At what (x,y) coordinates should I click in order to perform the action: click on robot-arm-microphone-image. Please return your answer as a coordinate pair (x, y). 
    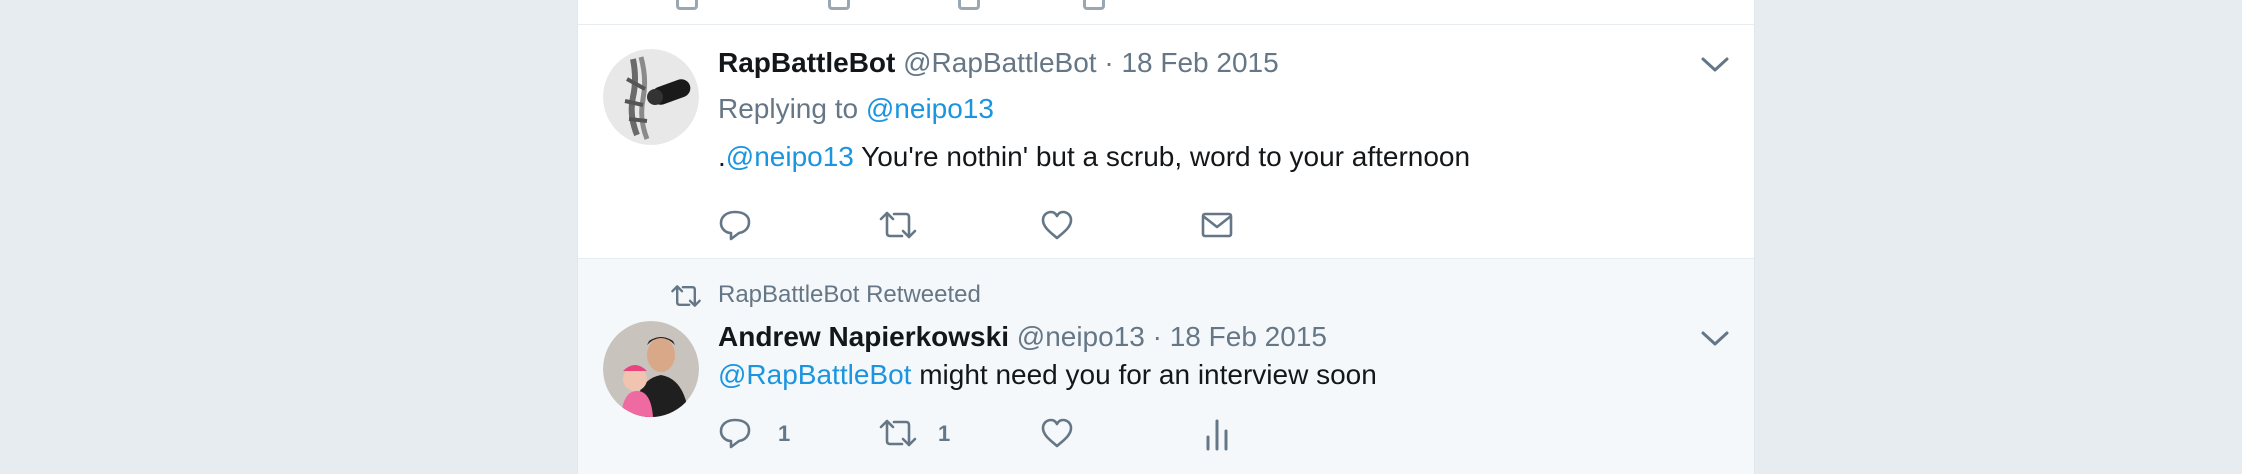
    Looking at the image, I should click on (651, 97).